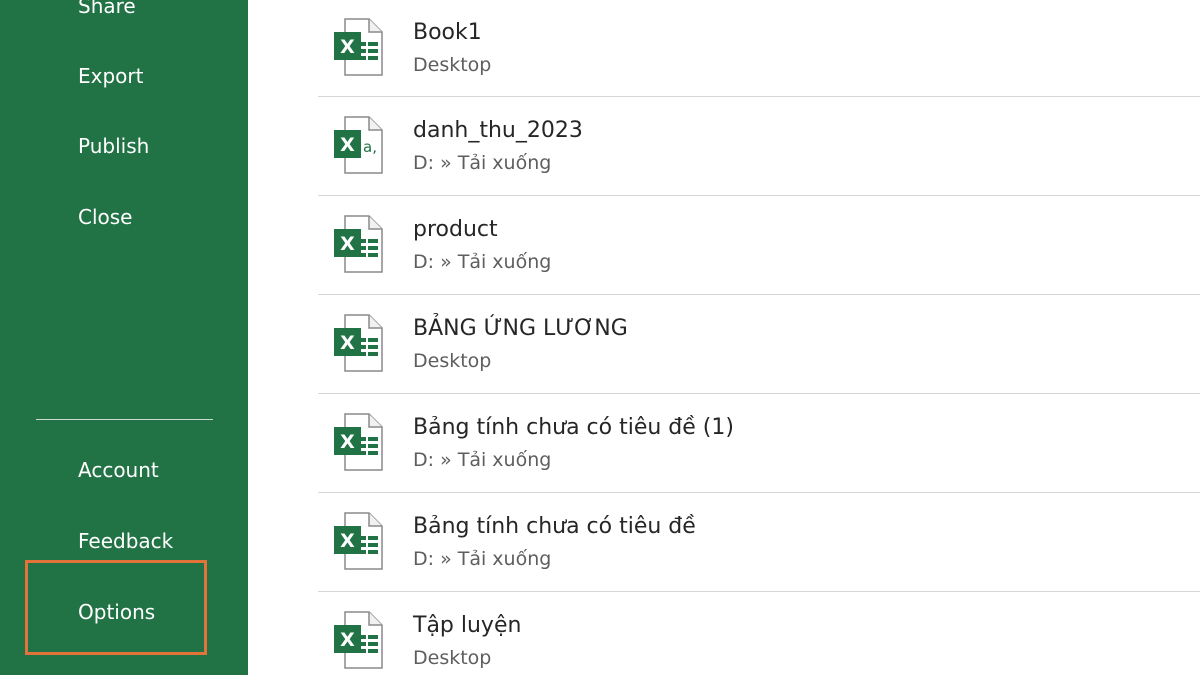 The width and height of the screenshot is (1200, 675). I want to click on sidebar-item-share: Share, so click(107, 9).